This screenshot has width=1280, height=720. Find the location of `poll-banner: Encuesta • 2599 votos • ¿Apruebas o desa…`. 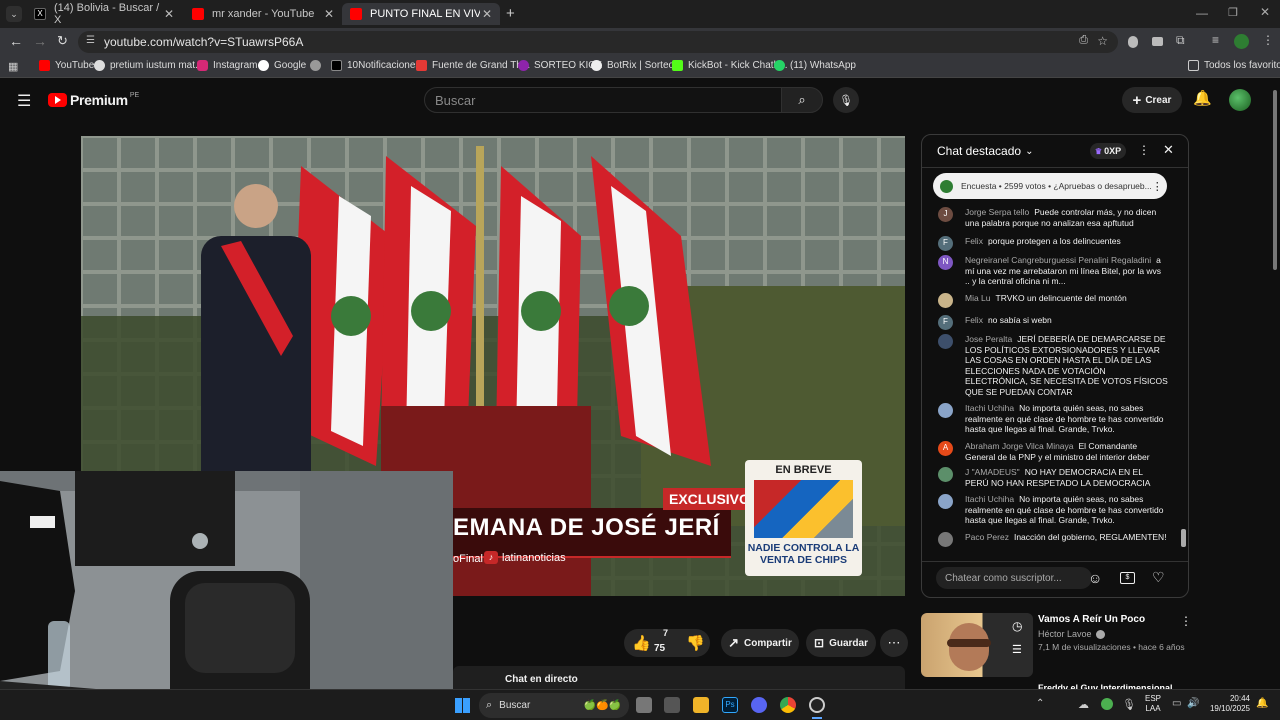

poll-banner: Encuesta • 2599 votos • ¿Apruebas o desa… is located at coordinates (1050, 186).